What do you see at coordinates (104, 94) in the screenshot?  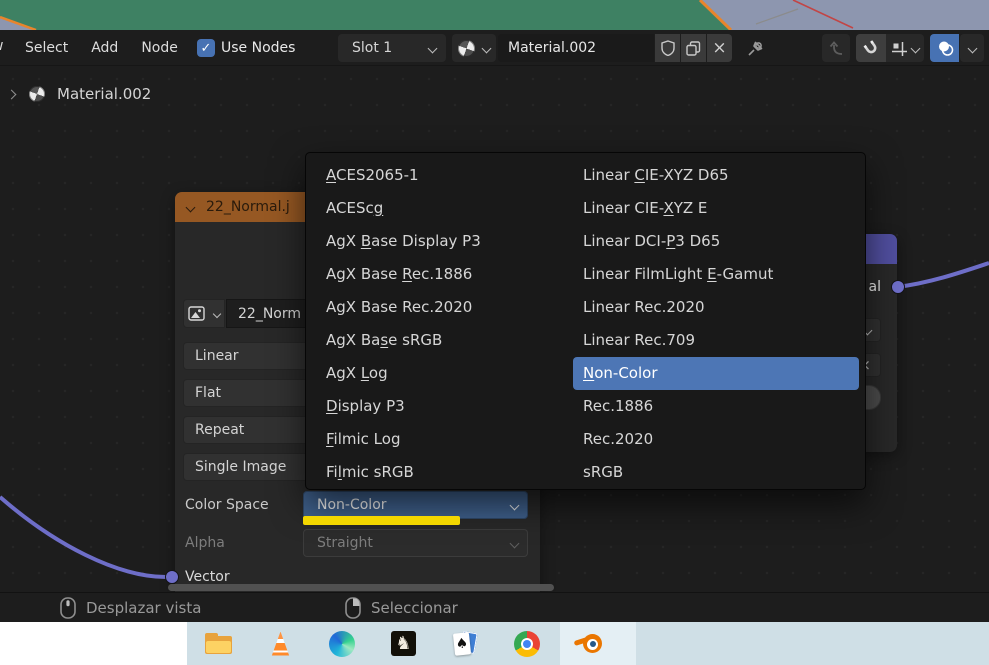 I see `breadcrumb-material-name: Material.002` at bounding box center [104, 94].